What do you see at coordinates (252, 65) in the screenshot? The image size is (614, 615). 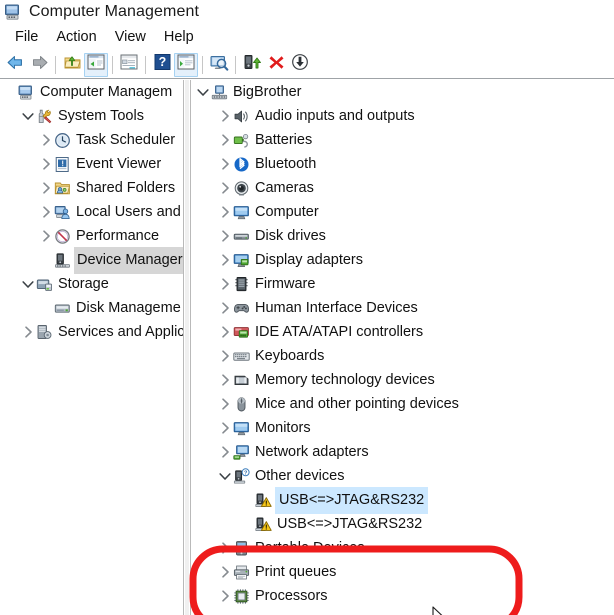 I see `update-driver-button` at bounding box center [252, 65].